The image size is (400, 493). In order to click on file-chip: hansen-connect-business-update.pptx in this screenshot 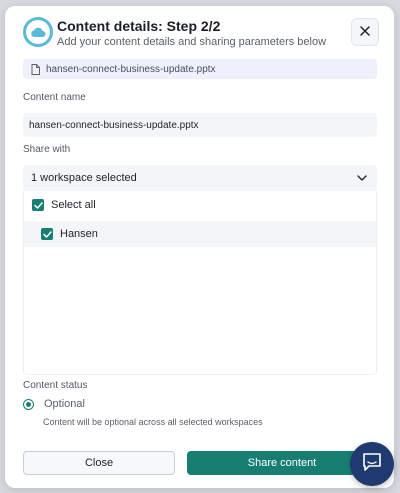, I will do `click(200, 69)`.